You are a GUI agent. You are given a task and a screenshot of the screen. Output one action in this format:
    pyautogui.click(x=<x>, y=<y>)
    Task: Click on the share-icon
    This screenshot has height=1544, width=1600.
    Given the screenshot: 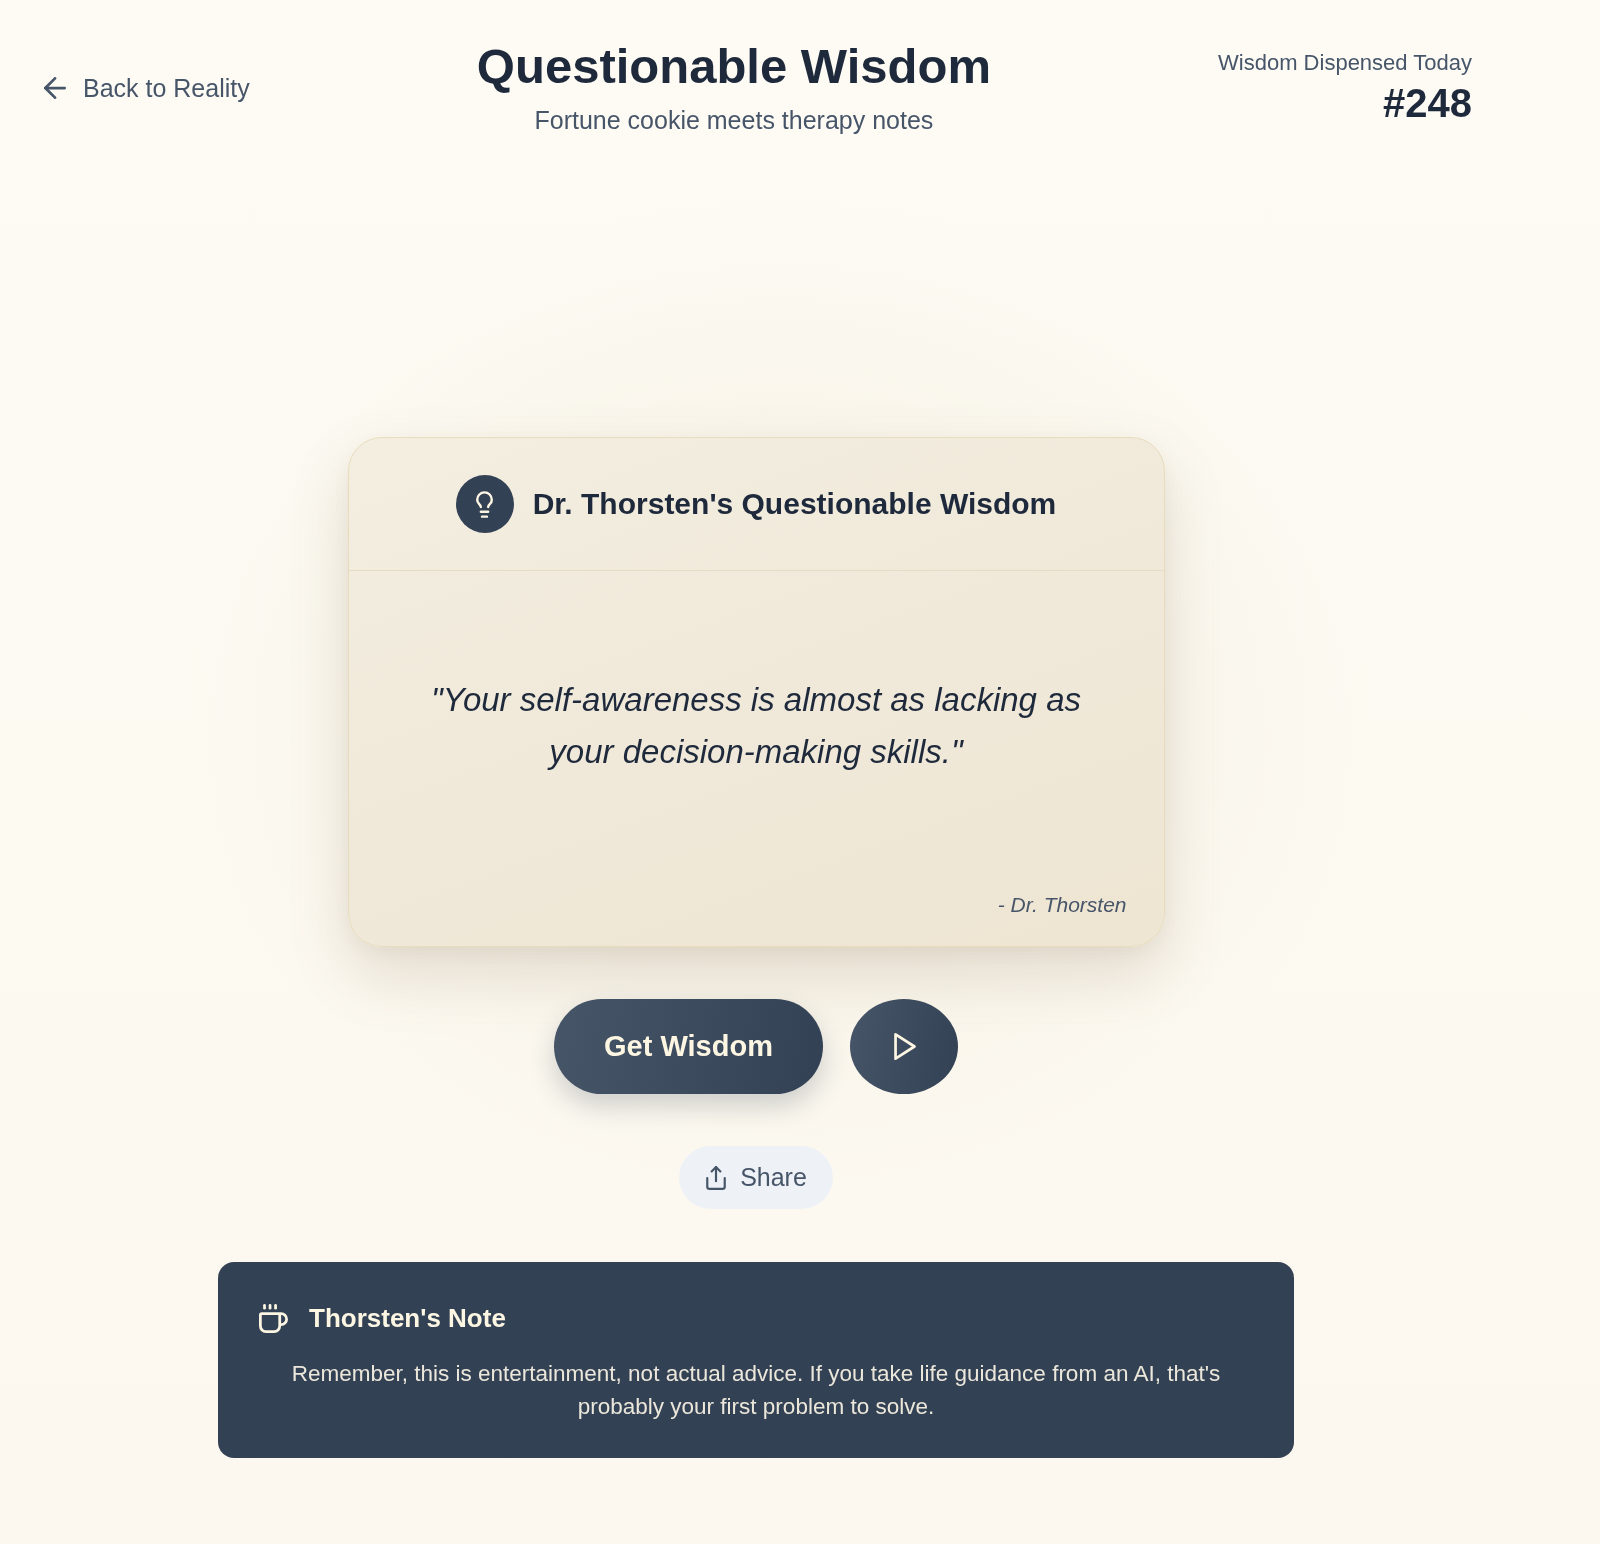 What is the action you would take?
    pyautogui.click(x=716, y=1177)
    